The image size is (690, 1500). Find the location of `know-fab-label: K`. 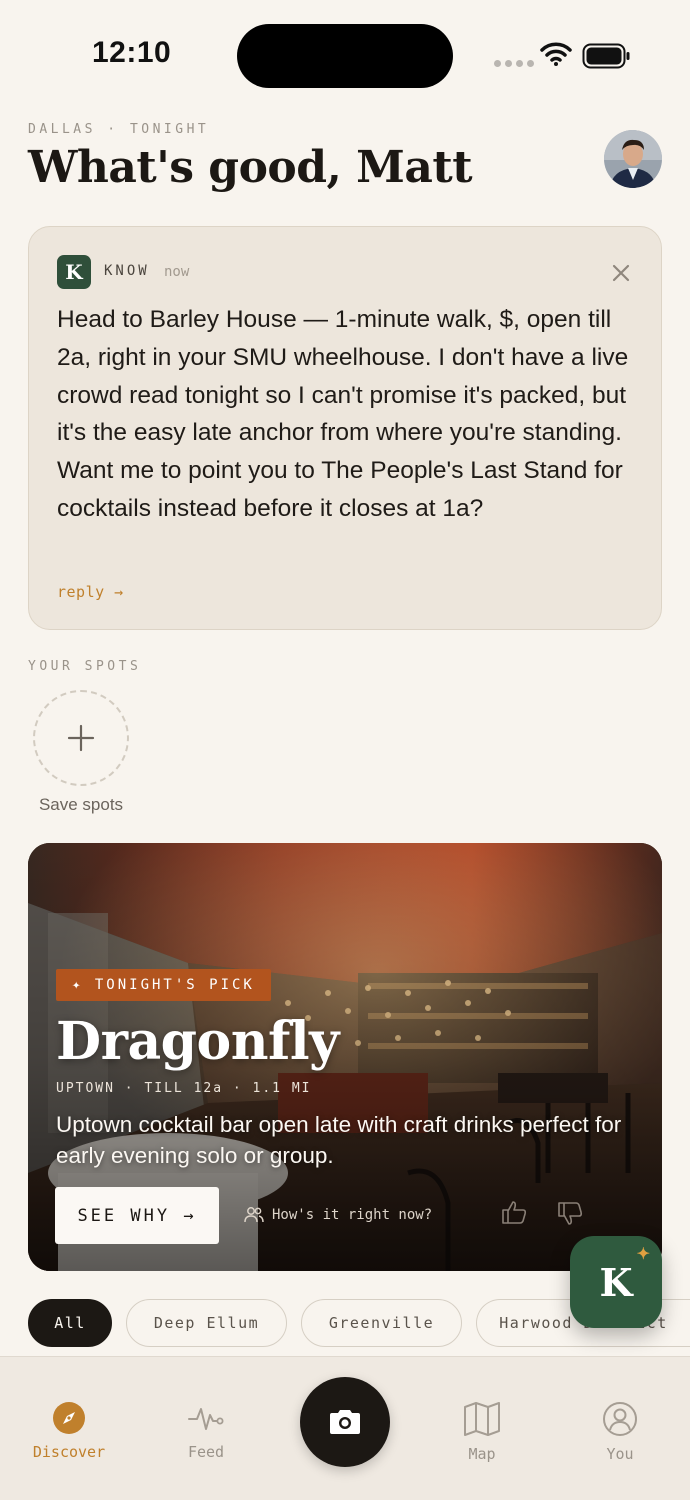

know-fab-label: K is located at coordinates (616, 1282).